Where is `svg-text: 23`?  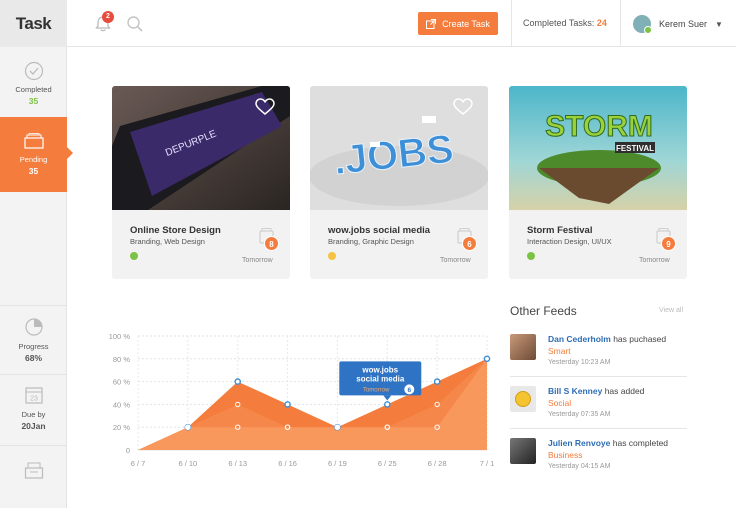 svg-text: 23 is located at coordinates (34, 399).